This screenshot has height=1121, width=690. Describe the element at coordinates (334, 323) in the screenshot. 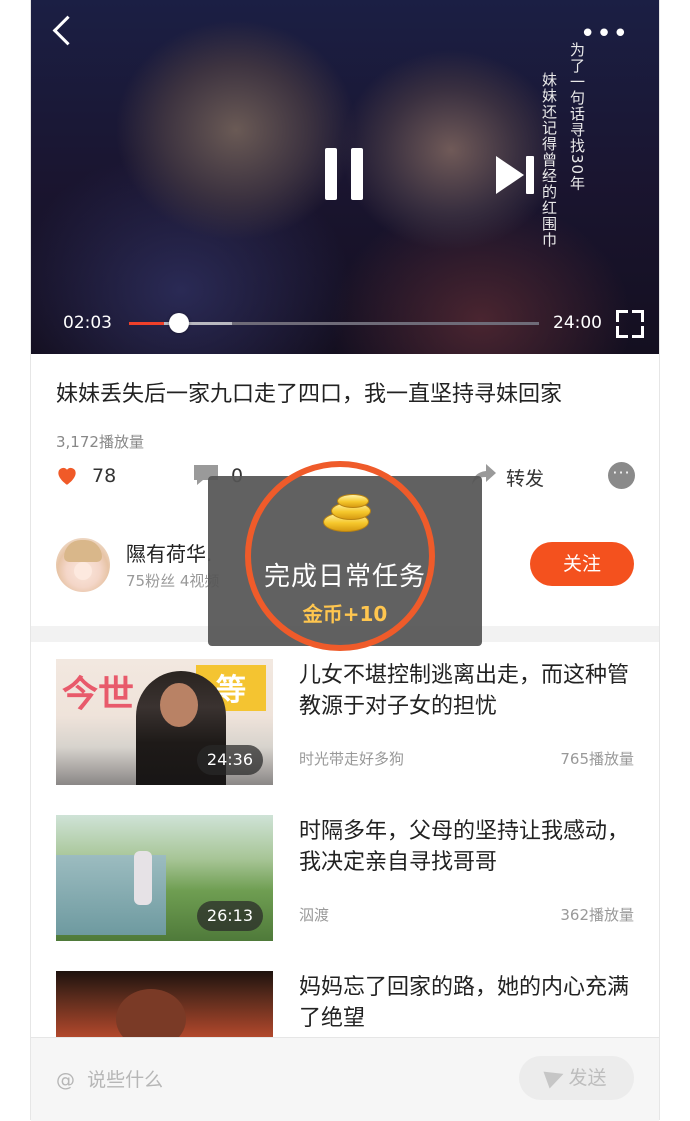

I see `progress-bar` at that location.